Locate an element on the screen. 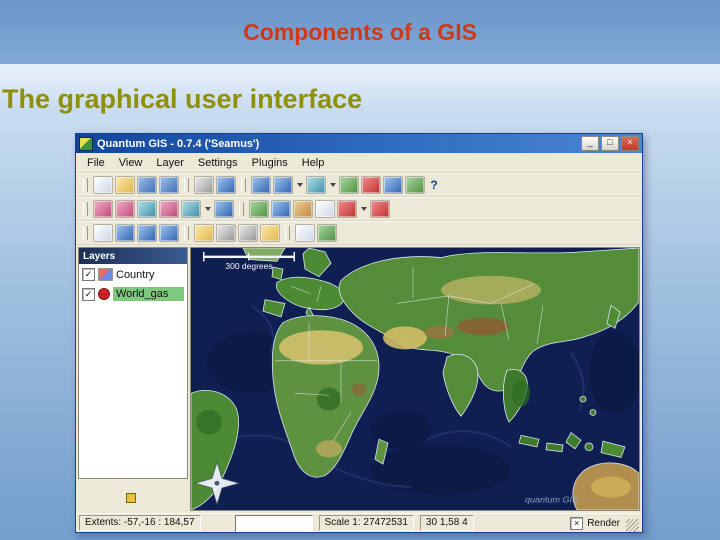  zoom-in-icon is located at coordinates (103, 209).